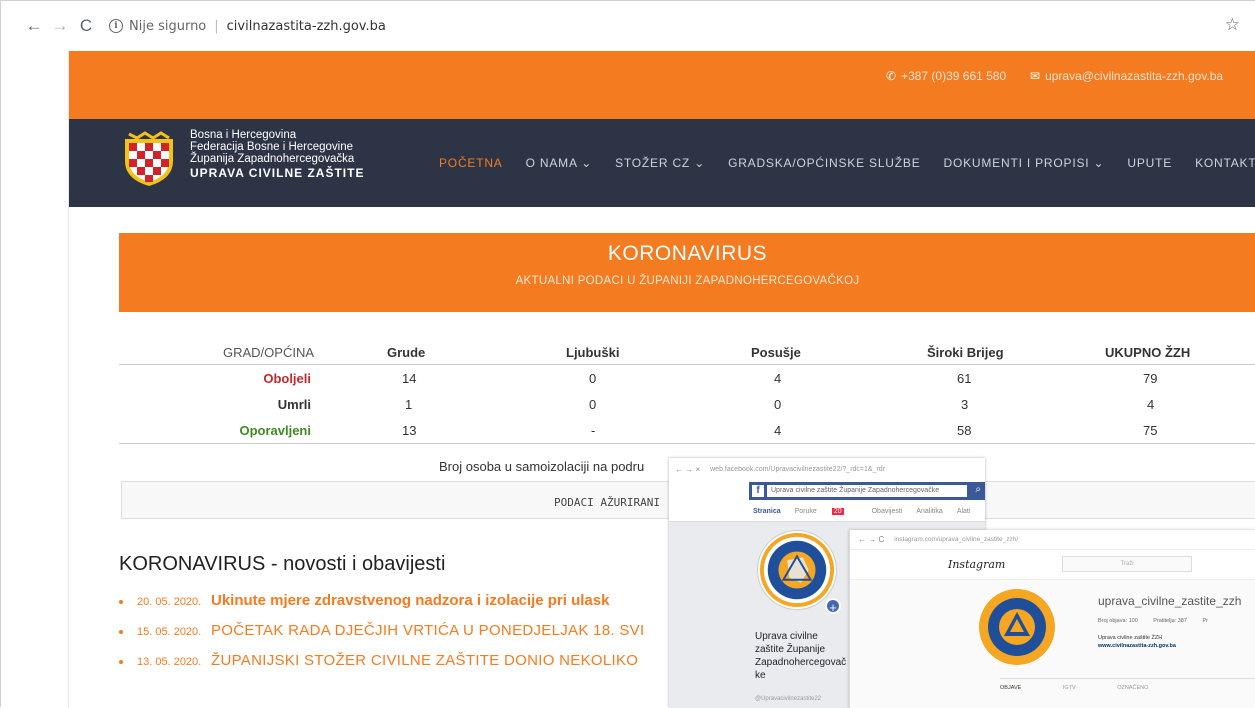 The width and height of the screenshot is (1255, 708). I want to click on news-section-title: KORONAVIRUS - novosti i obavijesti, so click(282, 564).